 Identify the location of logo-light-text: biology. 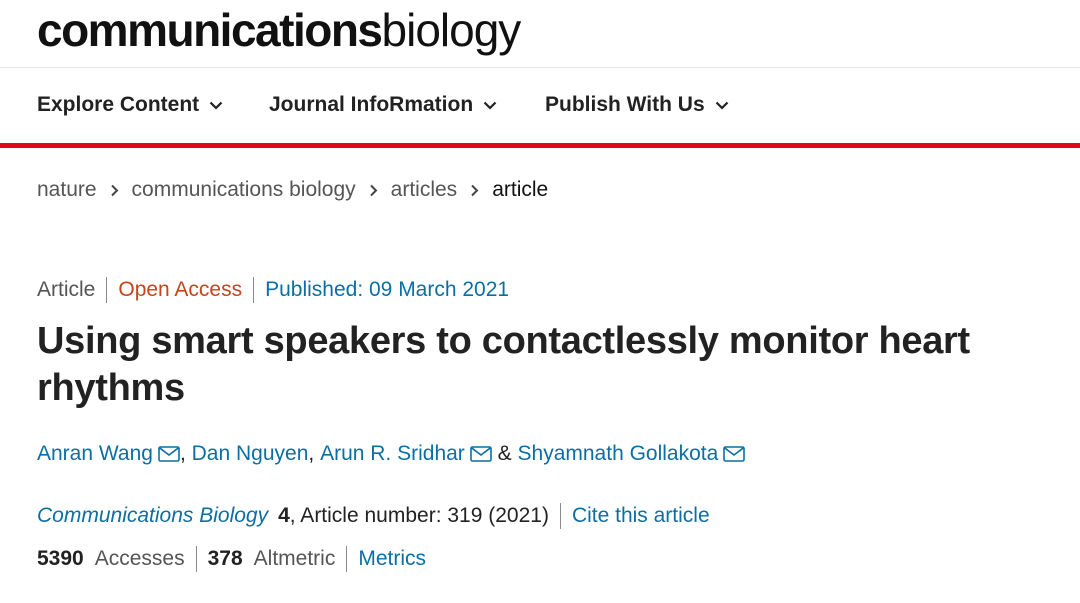
(451, 30).